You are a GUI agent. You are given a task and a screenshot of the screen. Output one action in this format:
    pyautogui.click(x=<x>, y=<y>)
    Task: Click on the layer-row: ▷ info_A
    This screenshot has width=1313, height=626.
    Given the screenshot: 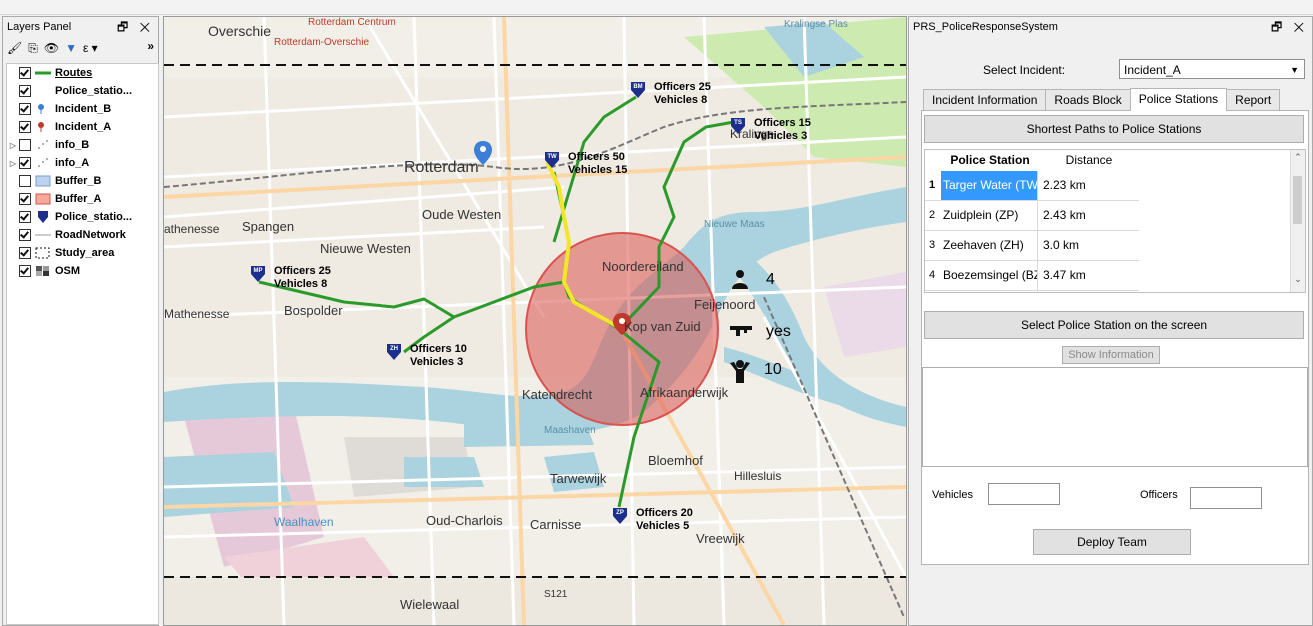 What is the action you would take?
    pyautogui.click(x=82, y=163)
    